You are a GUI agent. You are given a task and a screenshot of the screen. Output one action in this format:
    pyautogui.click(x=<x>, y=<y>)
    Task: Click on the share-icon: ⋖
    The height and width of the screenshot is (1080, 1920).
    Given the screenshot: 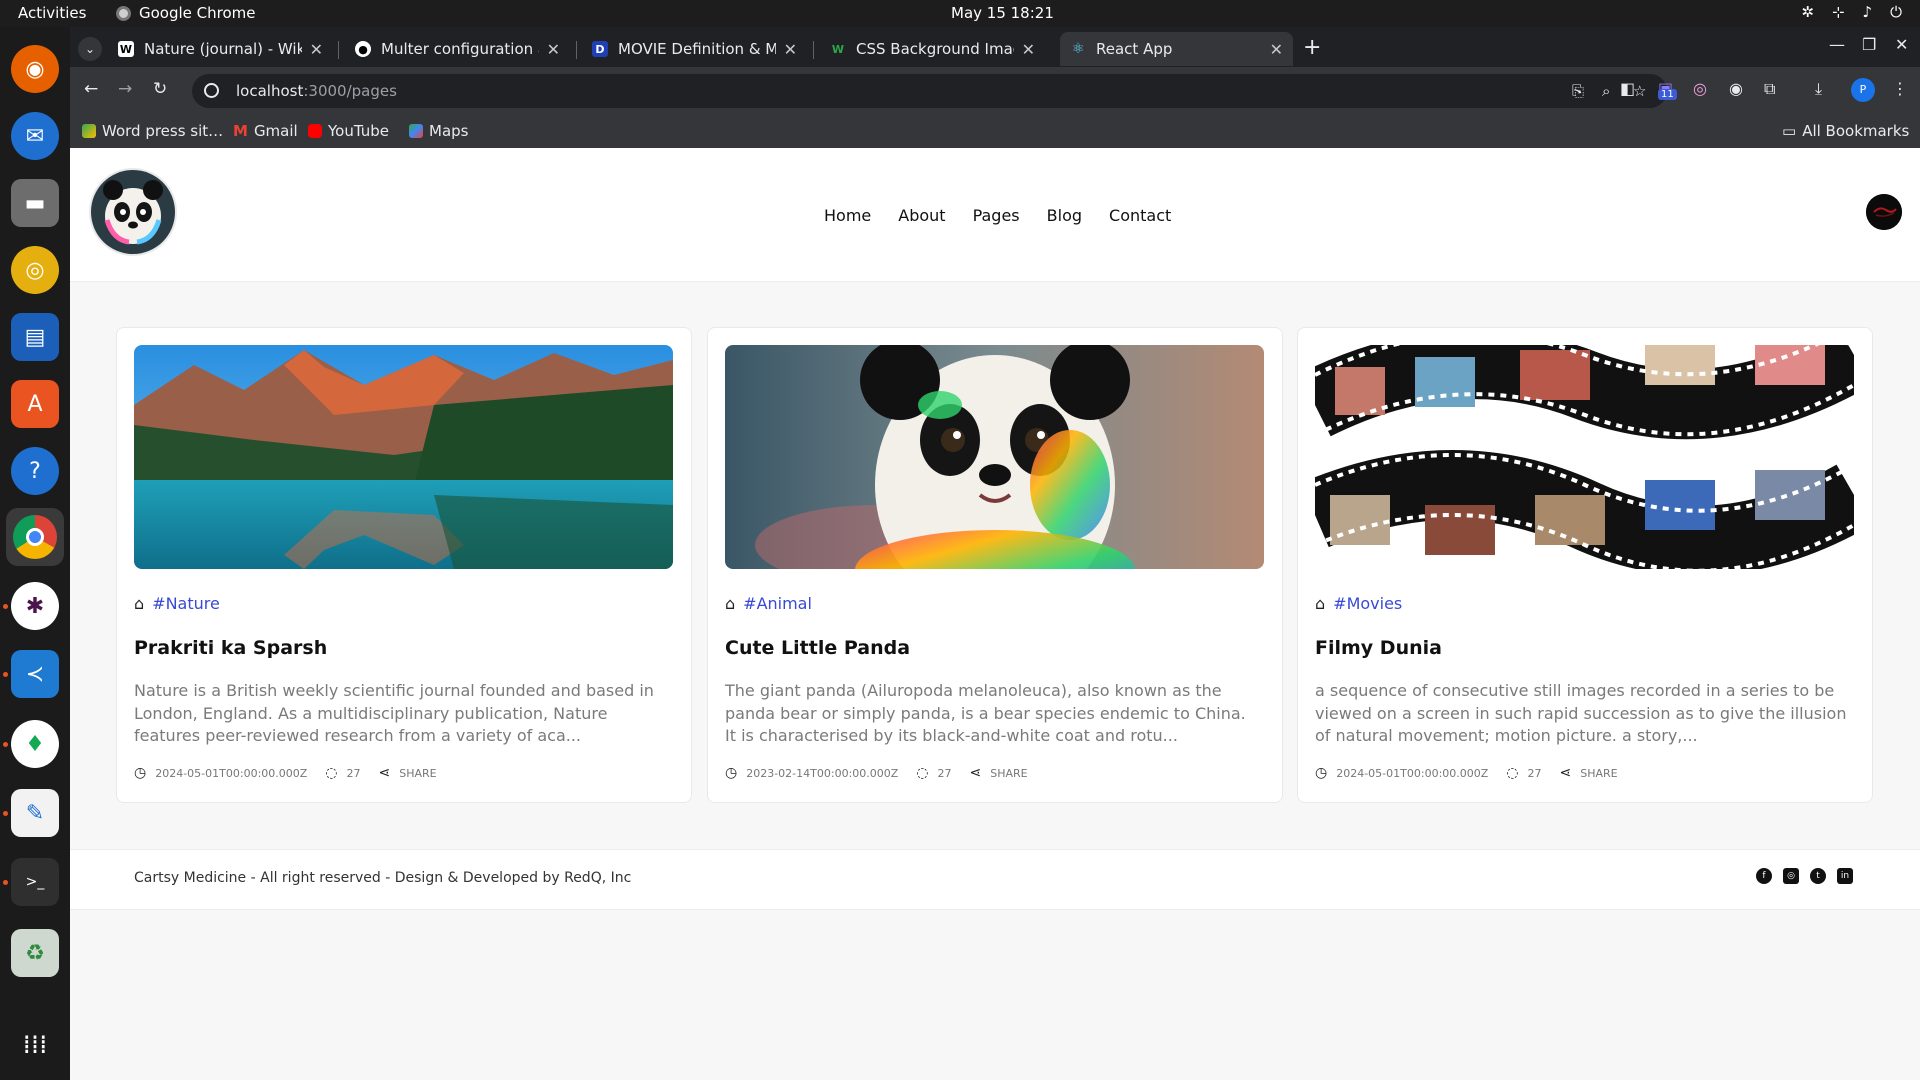 What is the action you would take?
    pyautogui.click(x=1565, y=773)
    